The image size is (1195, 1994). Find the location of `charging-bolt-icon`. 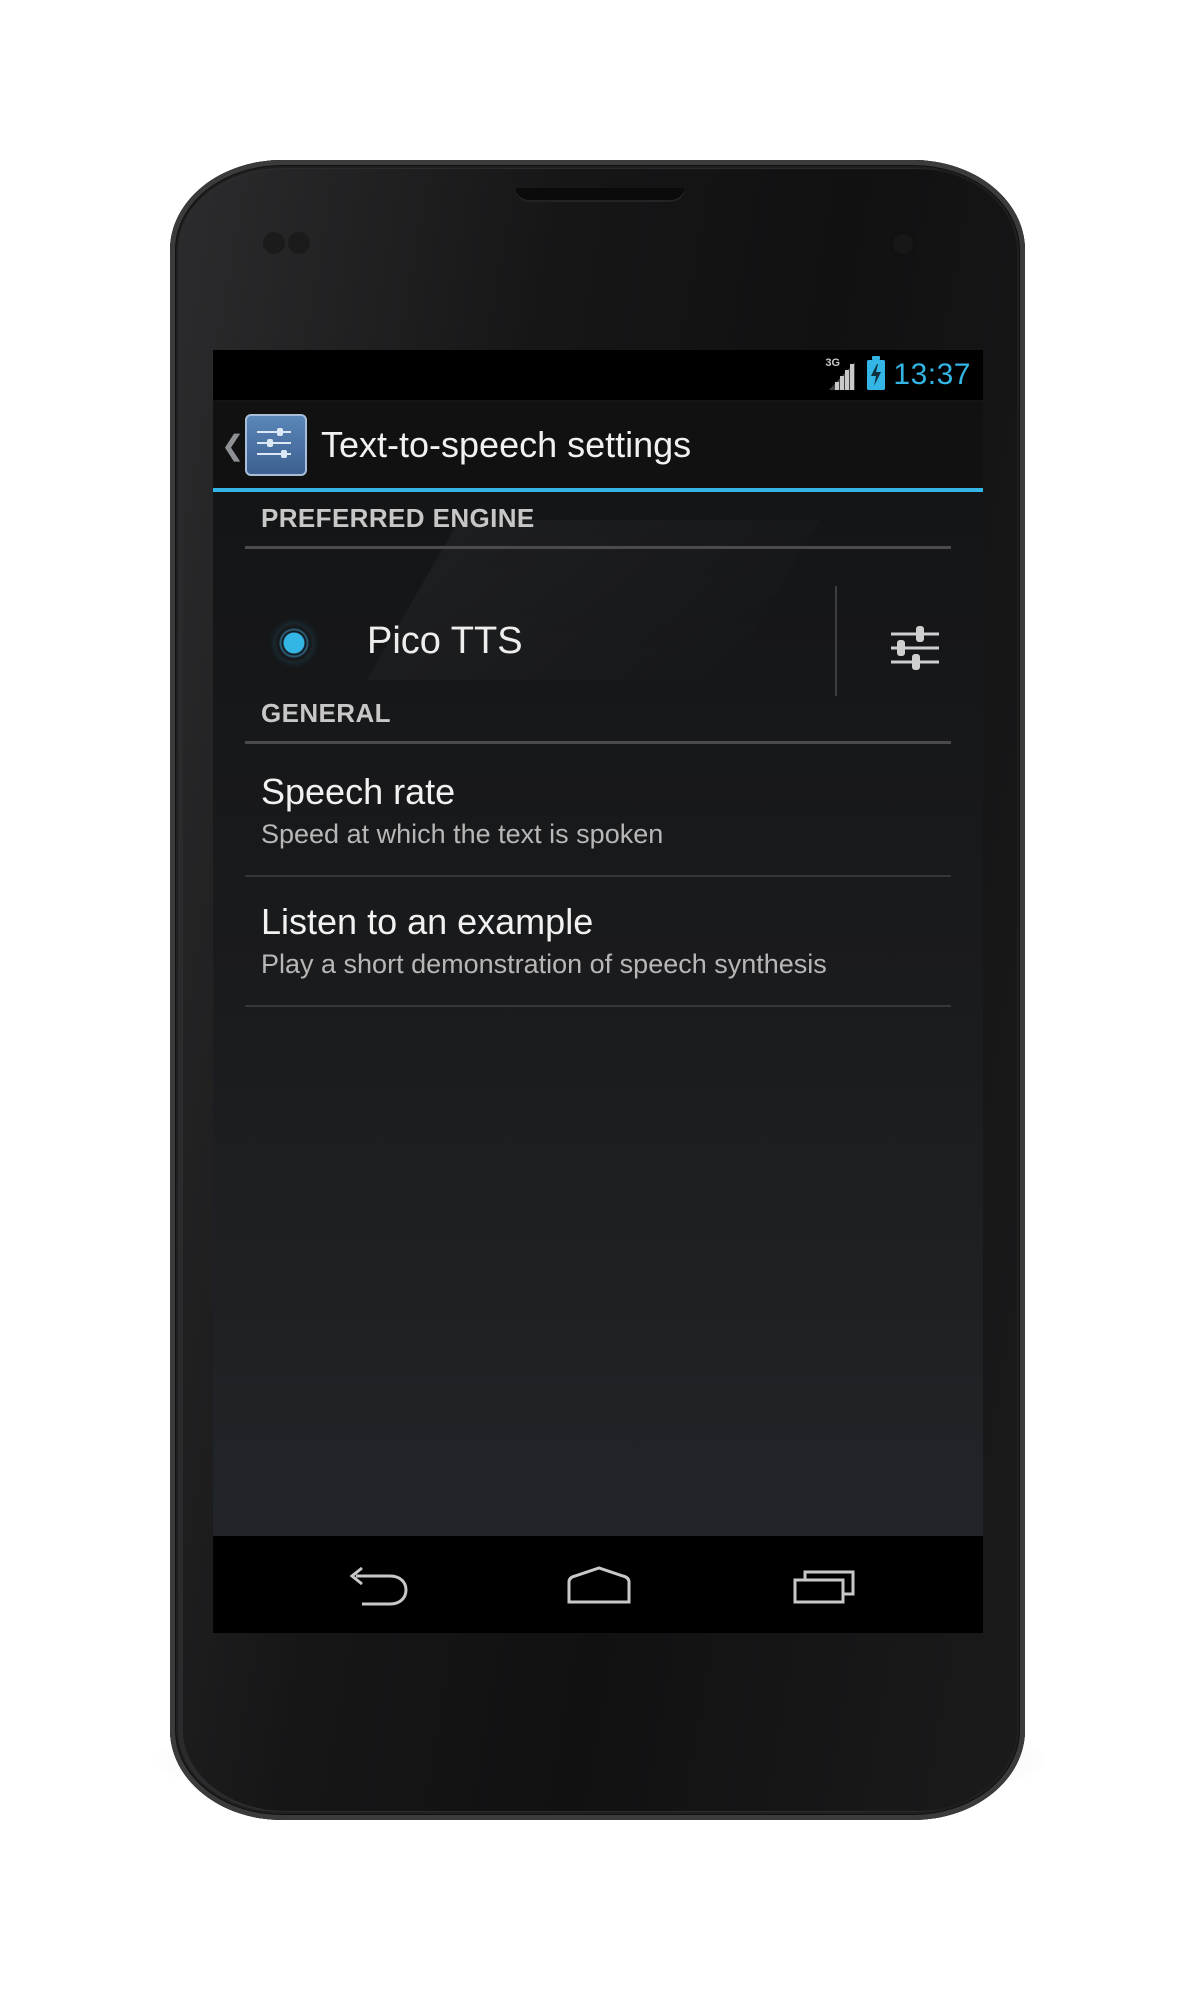

charging-bolt-icon is located at coordinates (876, 375).